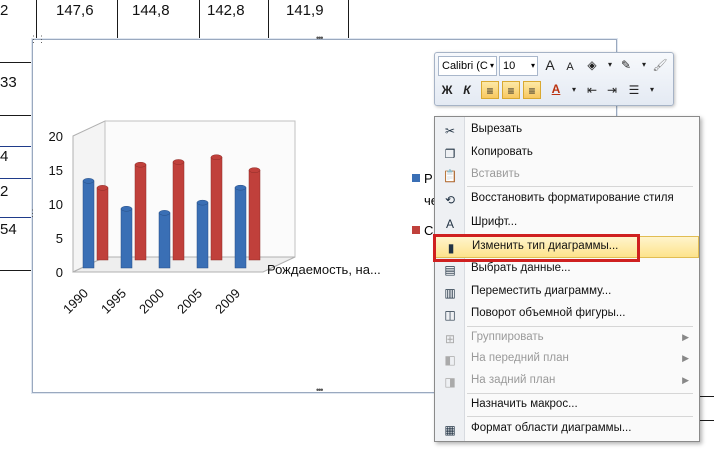  I want to click on grow-font-button: A, so click(550, 65).